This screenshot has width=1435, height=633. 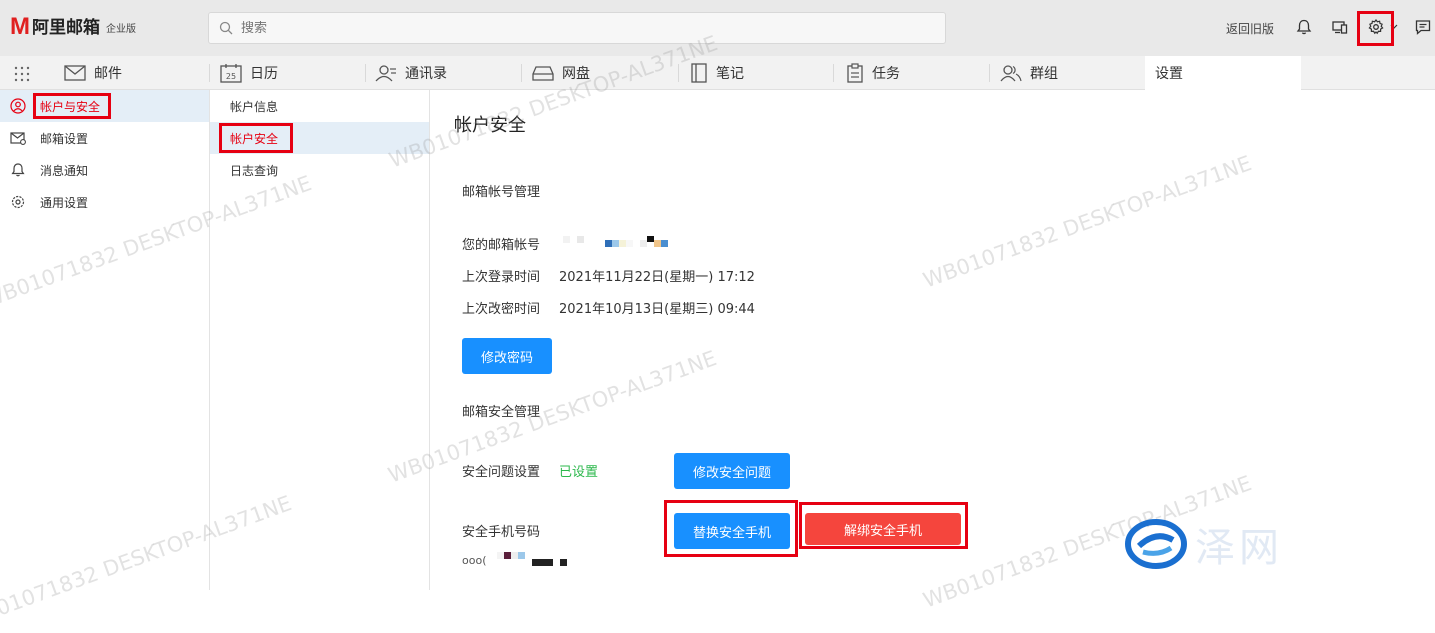 What do you see at coordinates (1029, 73) in the screenshot?
I see `tab-group: 群组` at bounding box center [1029, 73].